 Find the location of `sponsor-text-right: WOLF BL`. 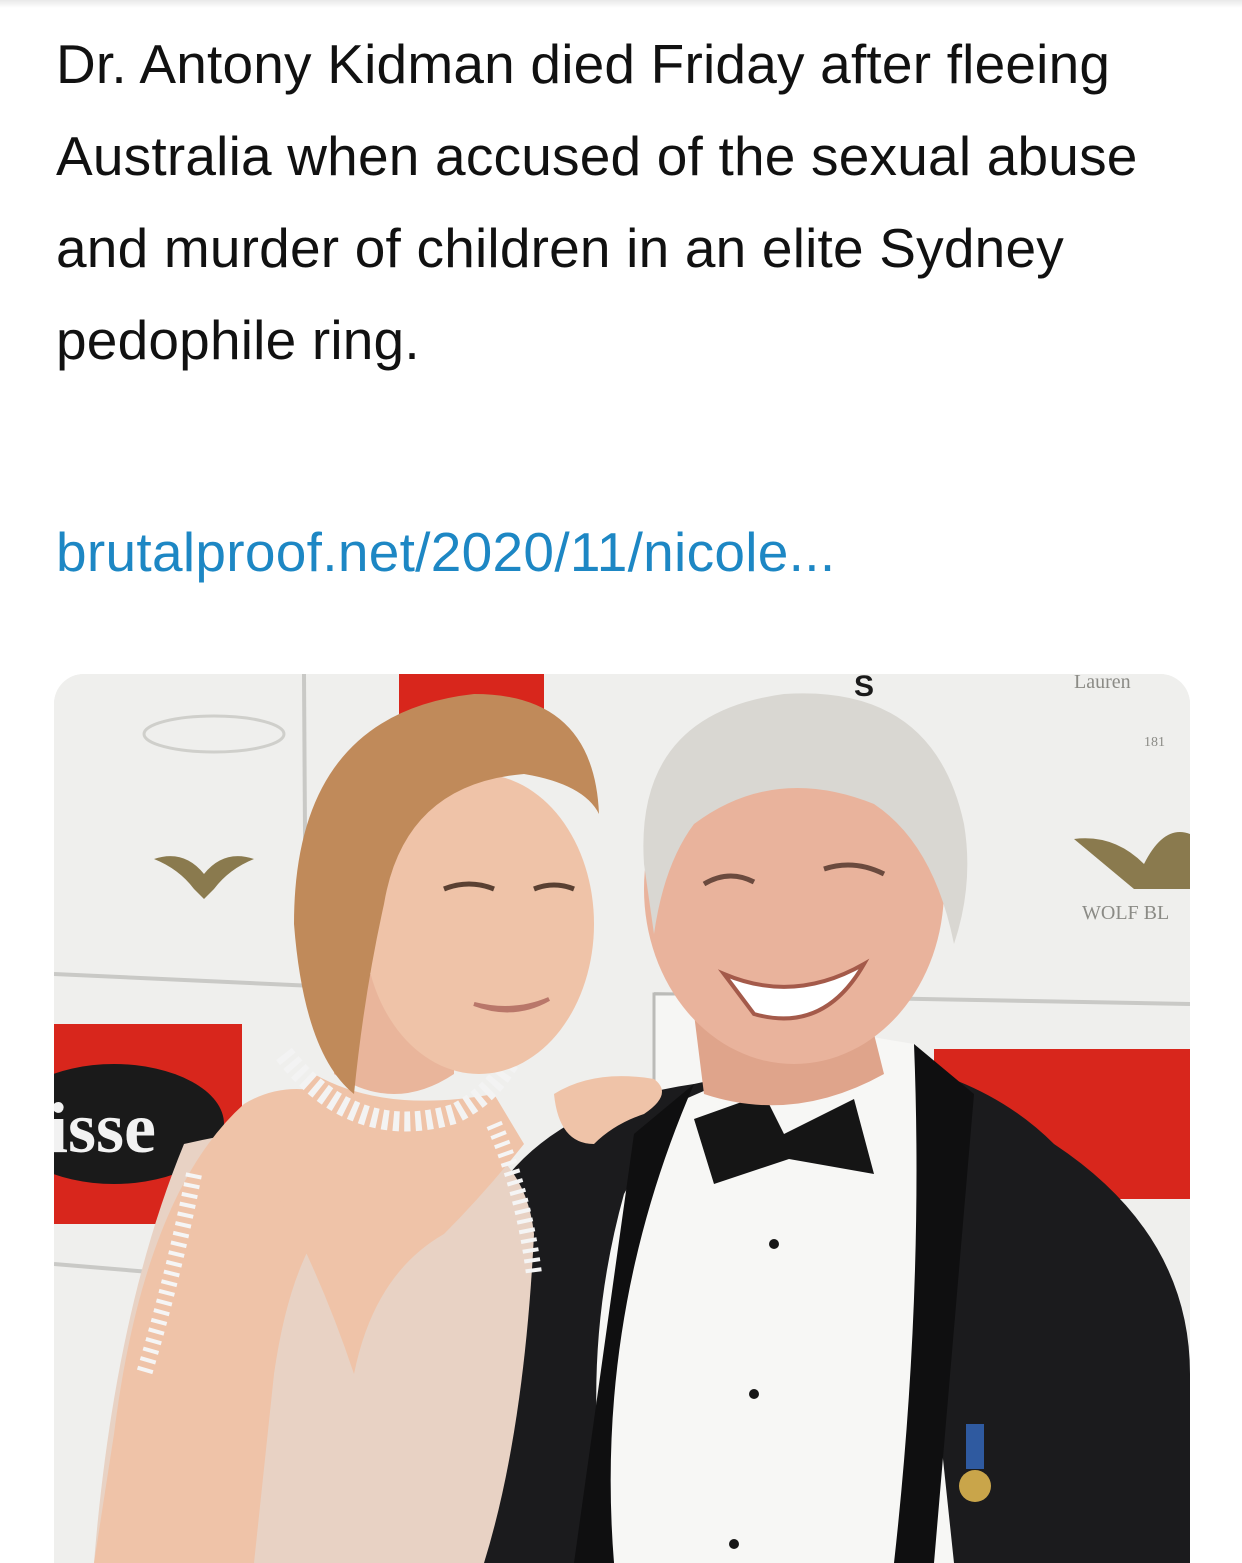

sponsor-text-right: WOLF BL is located at coordinates (1125, 913).